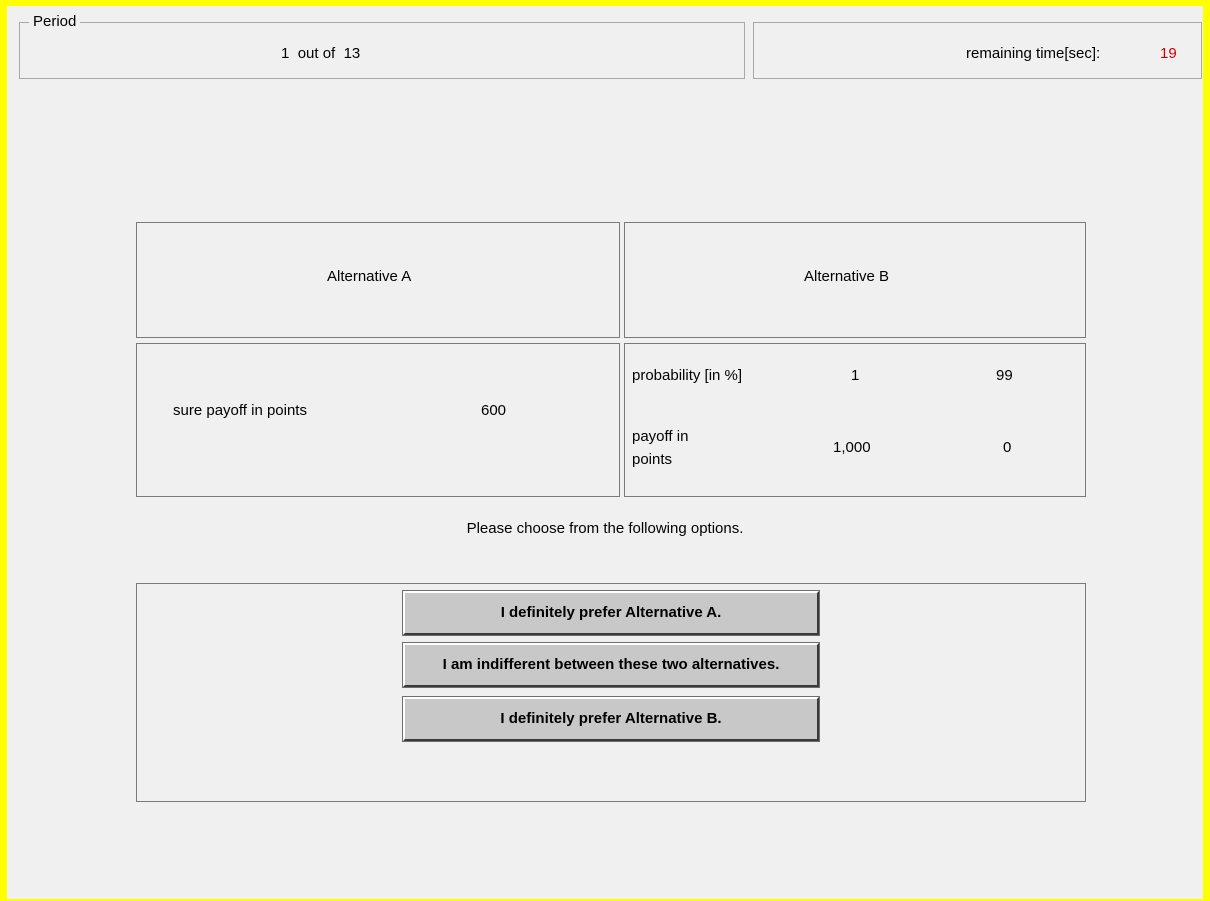 The width and height of the screenshot is (1210, 901). What do you see at coordinates (852, 447) in the screenshot?
I see `payoff-outcome-1: 1,000` at bounding box center [852, 447].